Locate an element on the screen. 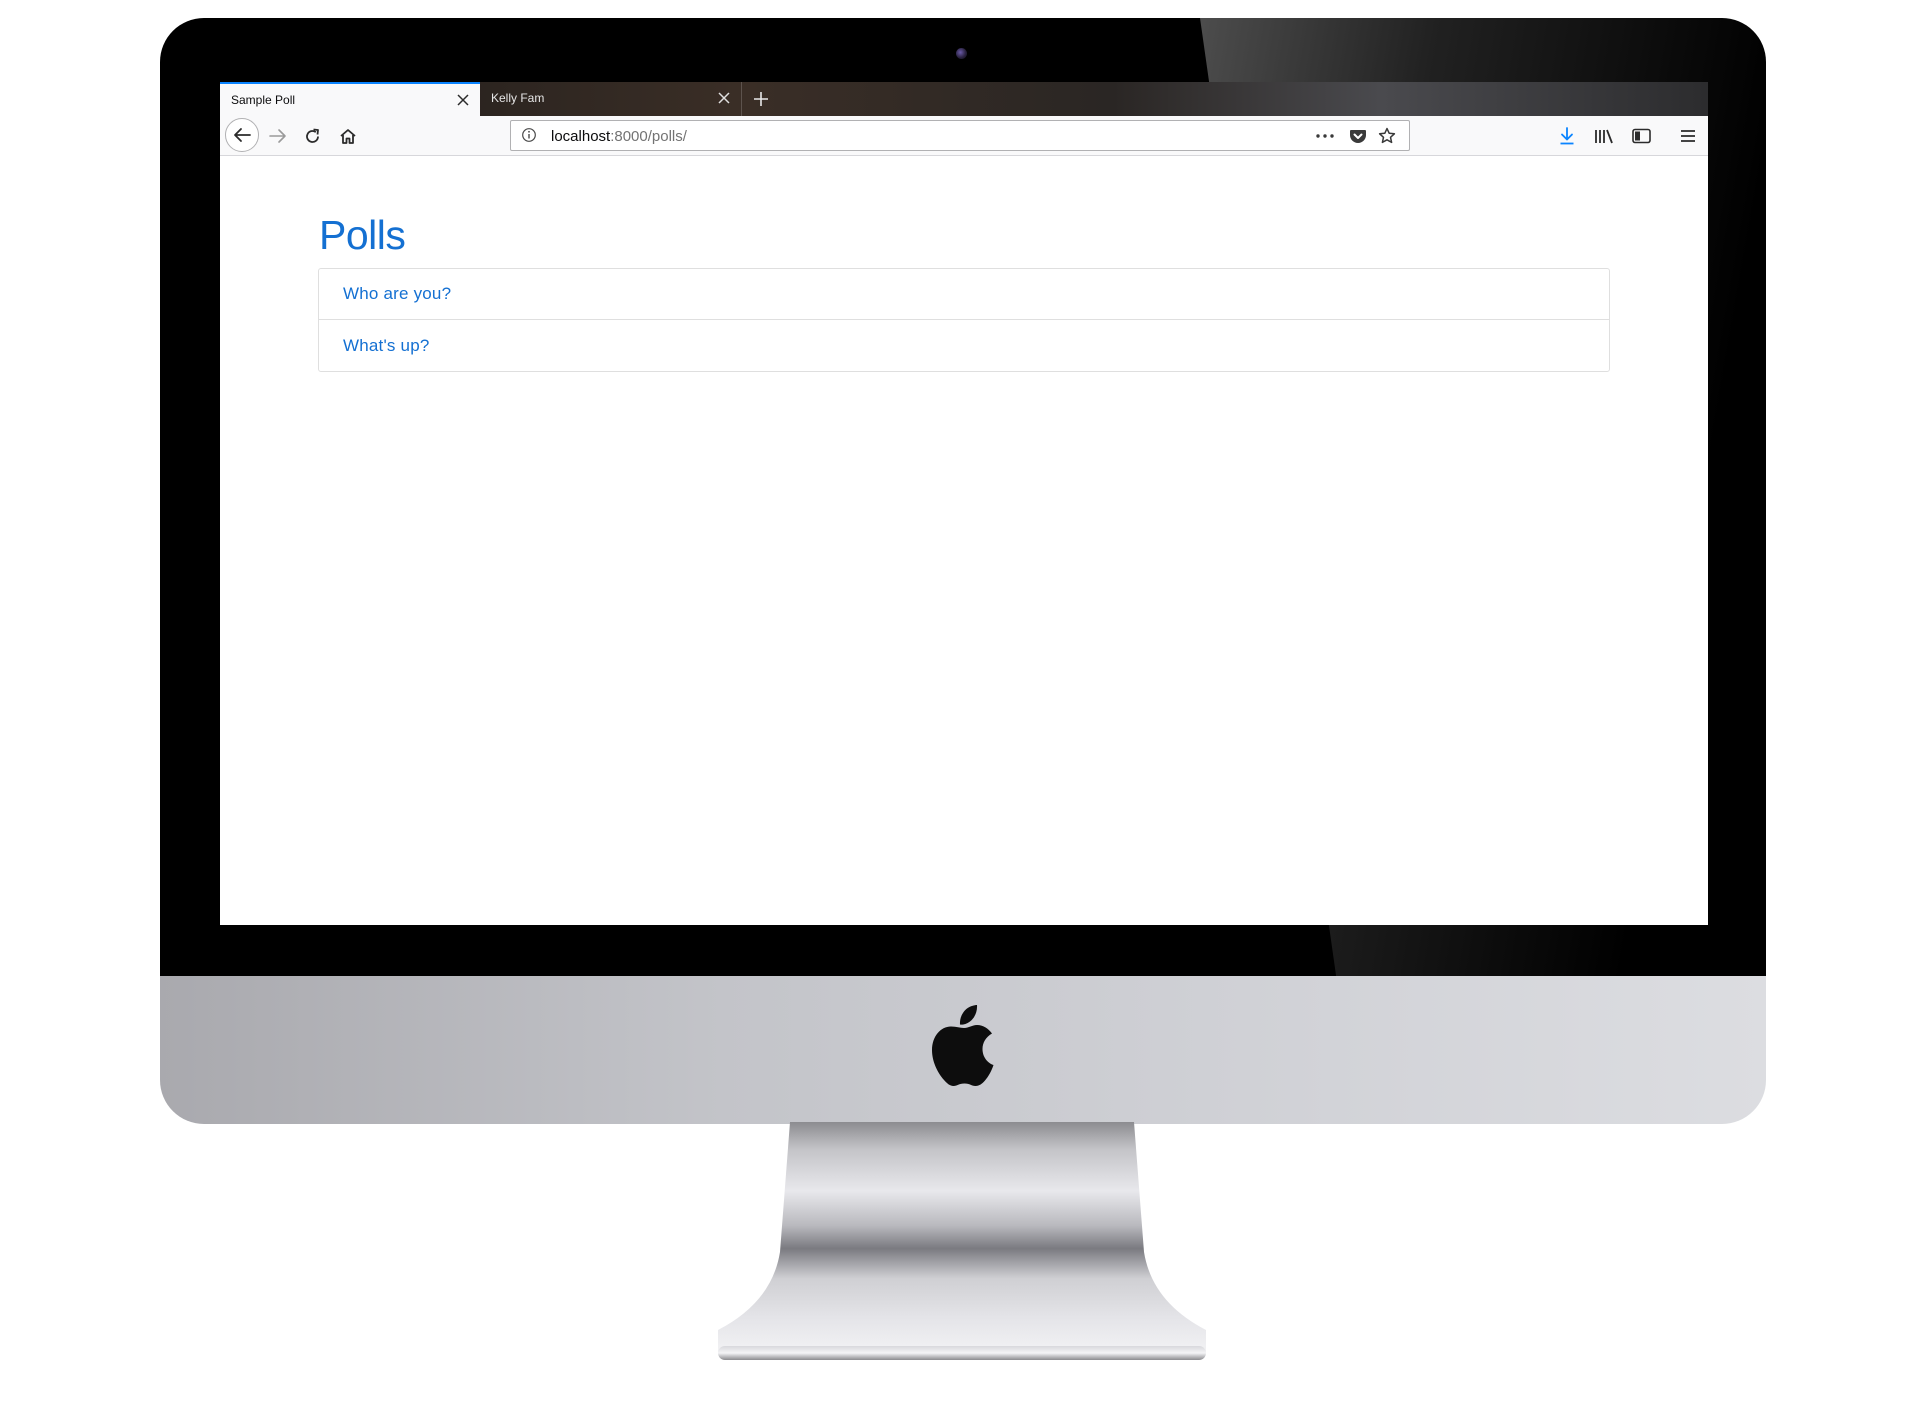  list-item: What's up? is located at coordinates (964, 345).